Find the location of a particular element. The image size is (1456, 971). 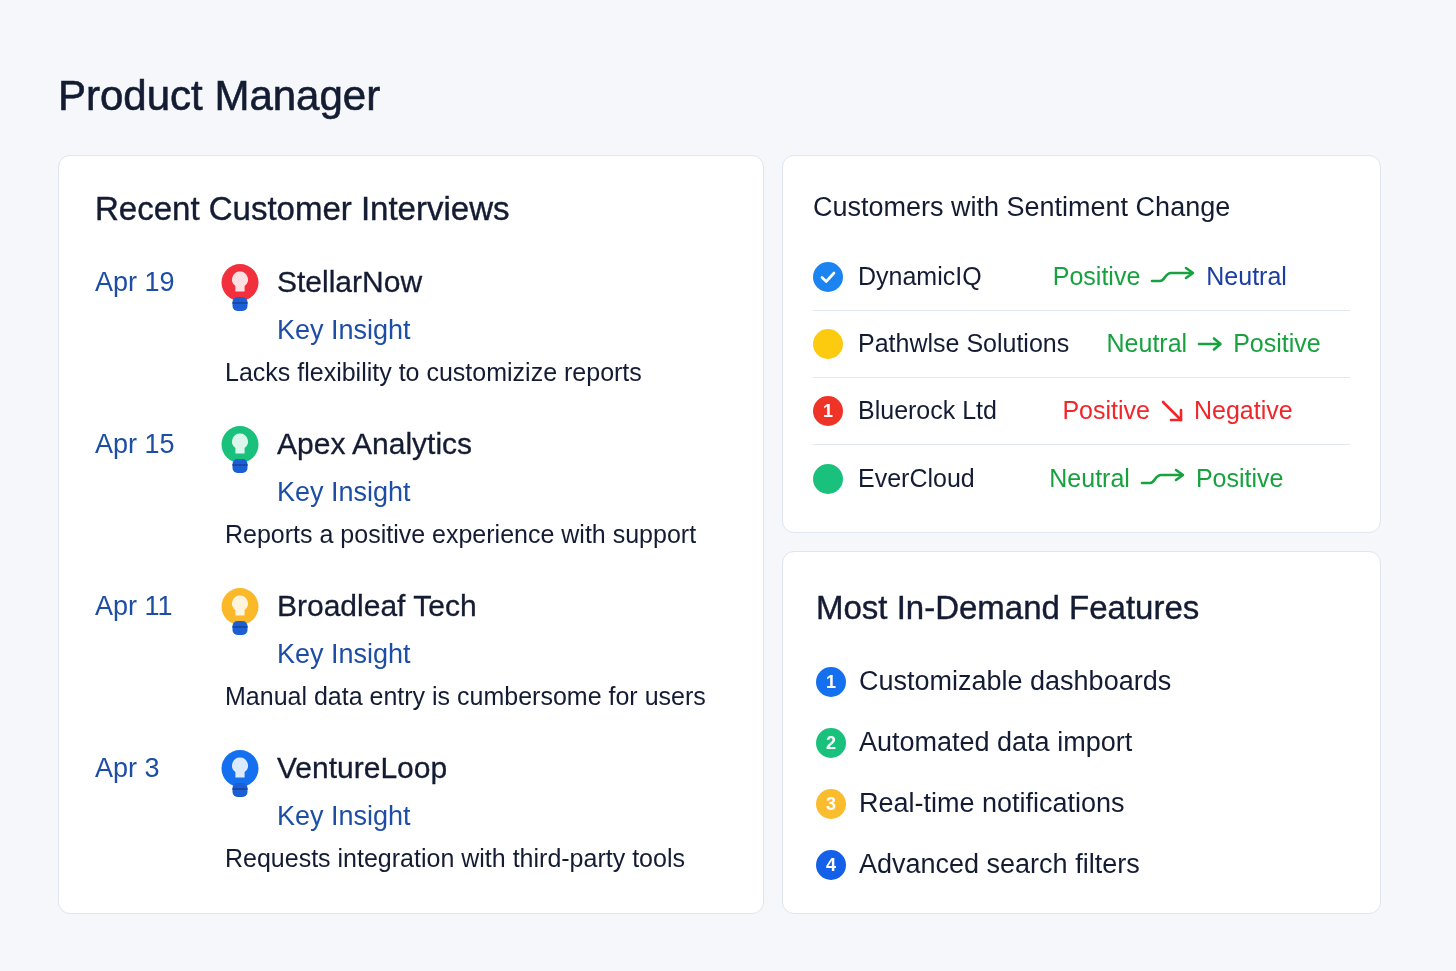

company-name: Broadleaf Tech is located at coordinates (377, 606).